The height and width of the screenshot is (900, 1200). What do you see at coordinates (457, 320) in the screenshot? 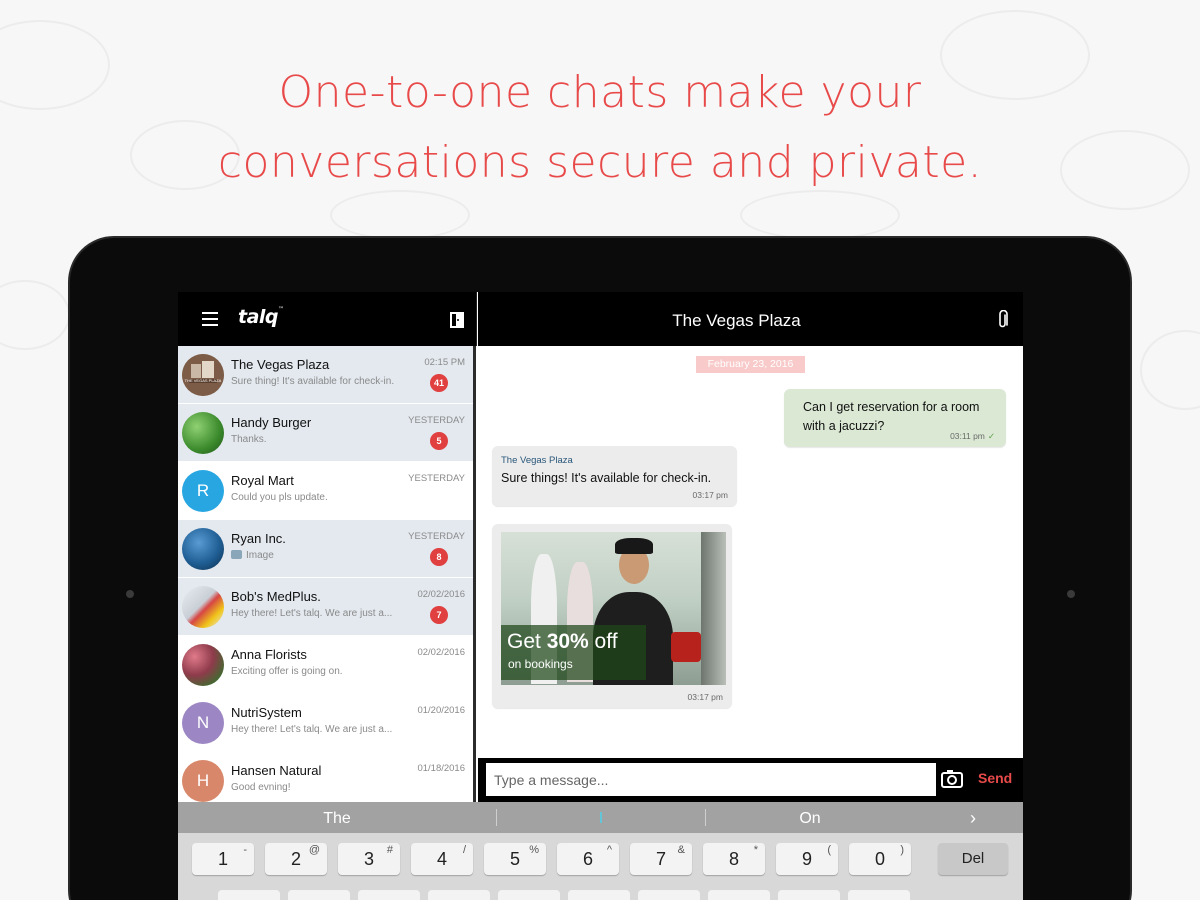
I see `door-exit-icon` at bounding box center [457, 320].